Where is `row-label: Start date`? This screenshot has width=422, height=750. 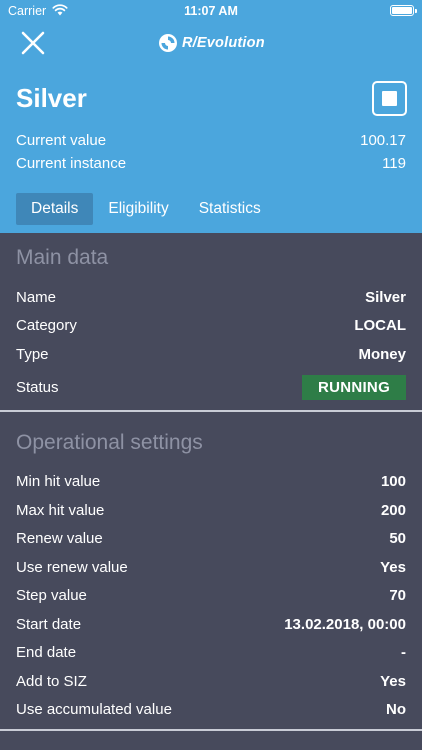 row-label: Start date is located at coordinates (49, 624).